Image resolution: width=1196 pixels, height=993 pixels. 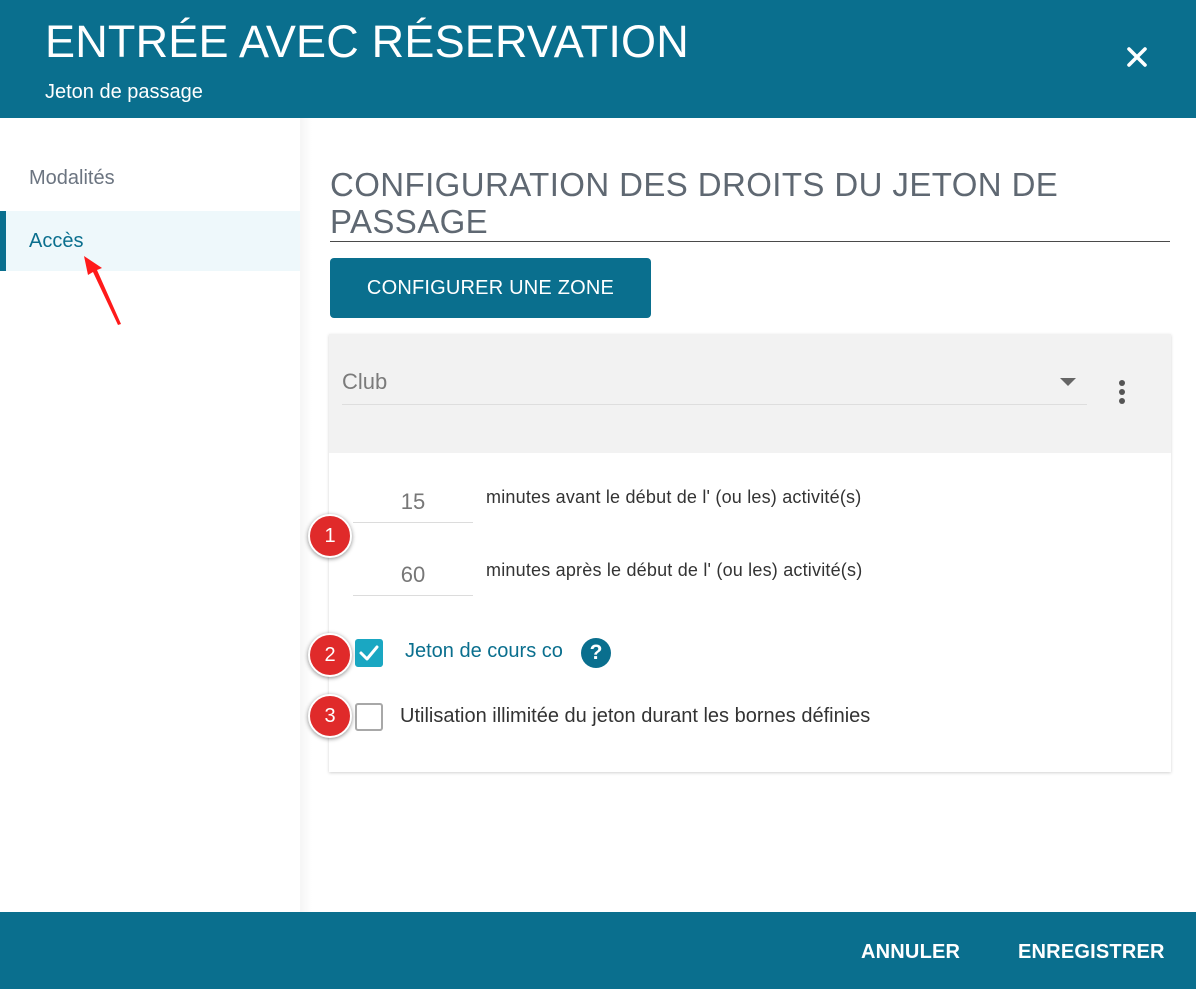 What do you see at coordinates (1122, 393) in the screenshot?
I see `more-options-icon` at bounding box center [1122, 393].